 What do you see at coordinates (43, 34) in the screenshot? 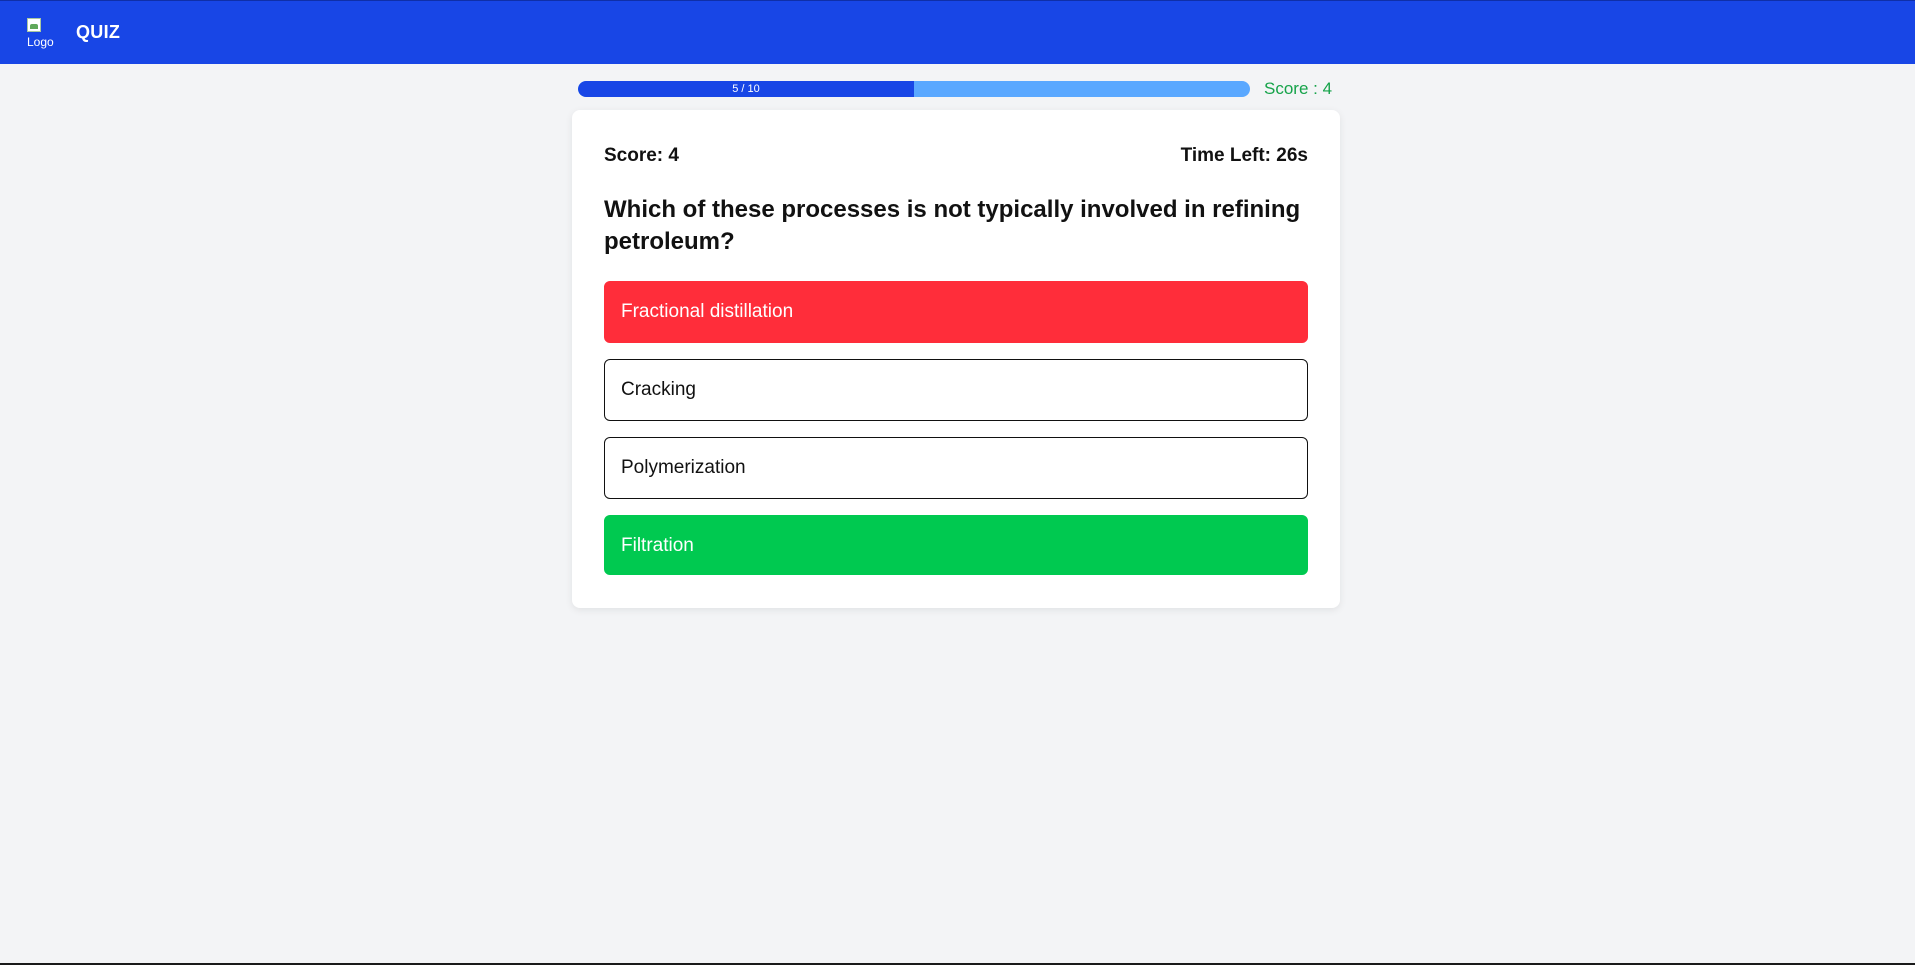
I see `logo-image: Logo` at bounding box center [43, 34].